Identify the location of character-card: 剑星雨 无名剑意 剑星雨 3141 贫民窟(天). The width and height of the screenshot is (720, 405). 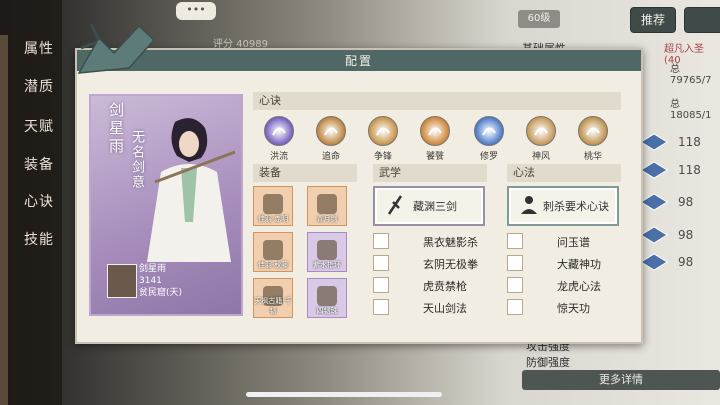
(166, 205).